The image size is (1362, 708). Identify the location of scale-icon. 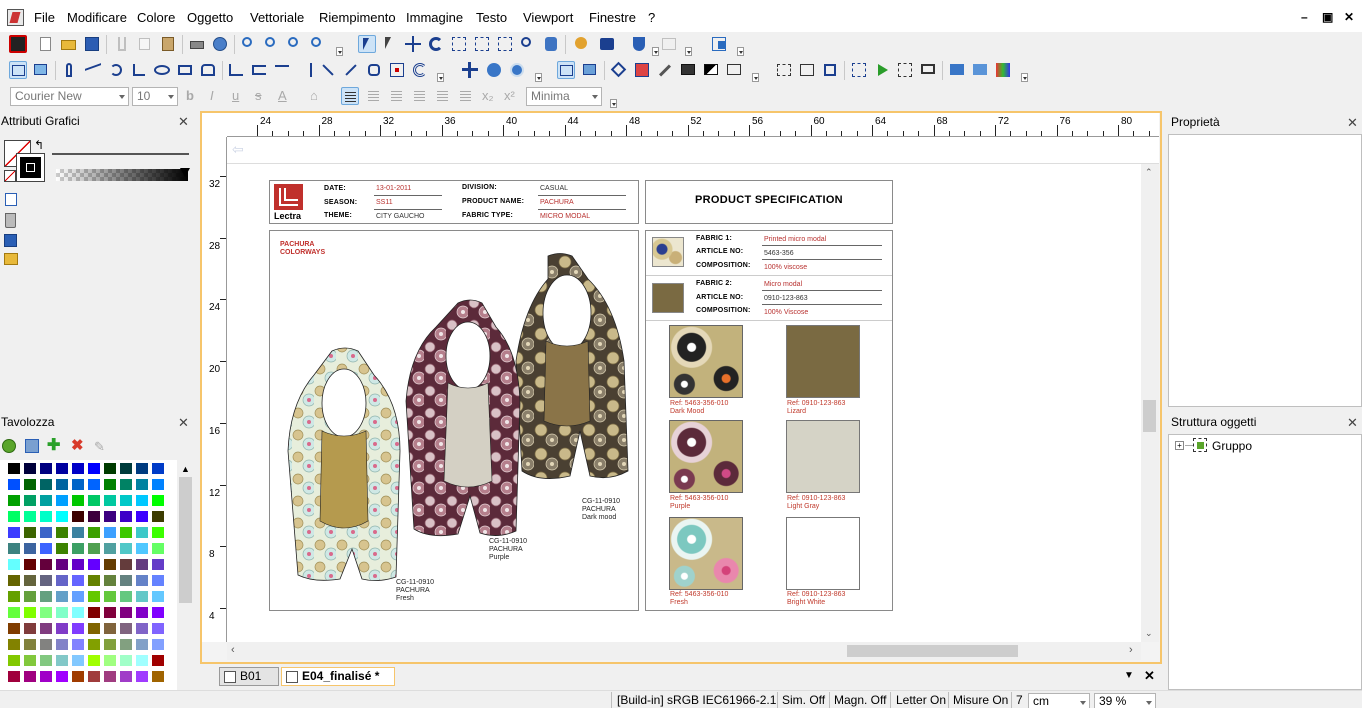
(459, 44).